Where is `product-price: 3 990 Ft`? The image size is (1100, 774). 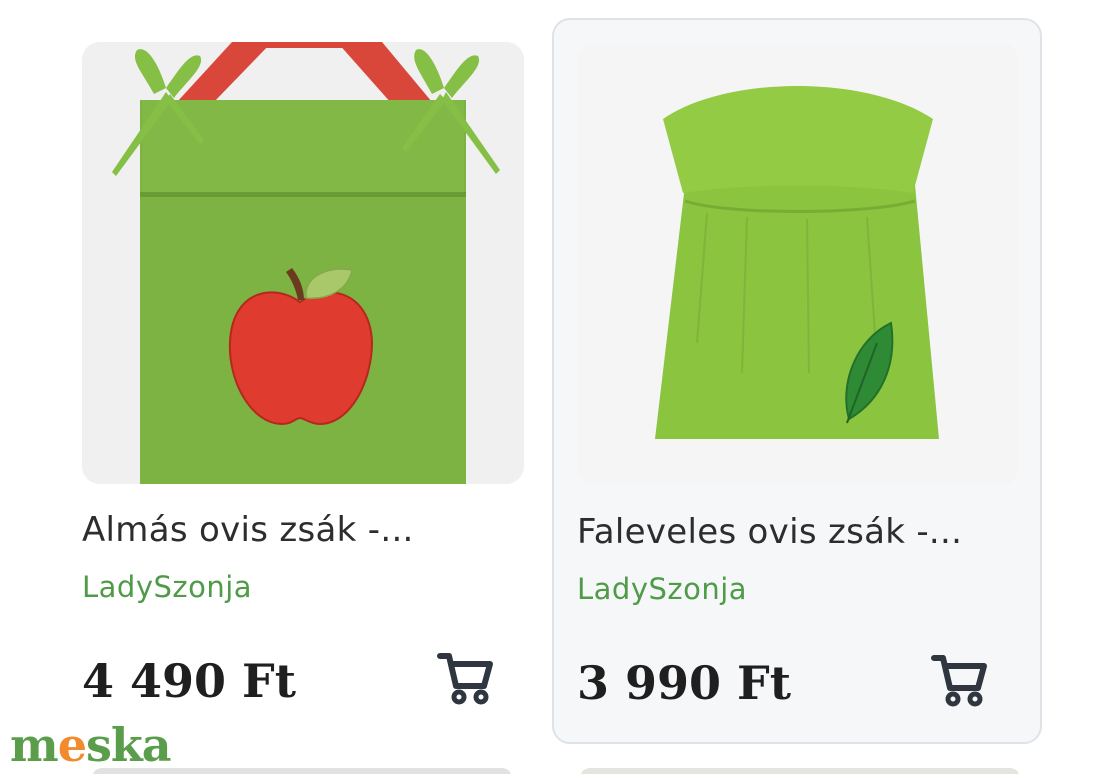 product-price: 3 990 Ft is located at coordinates (684, 683).